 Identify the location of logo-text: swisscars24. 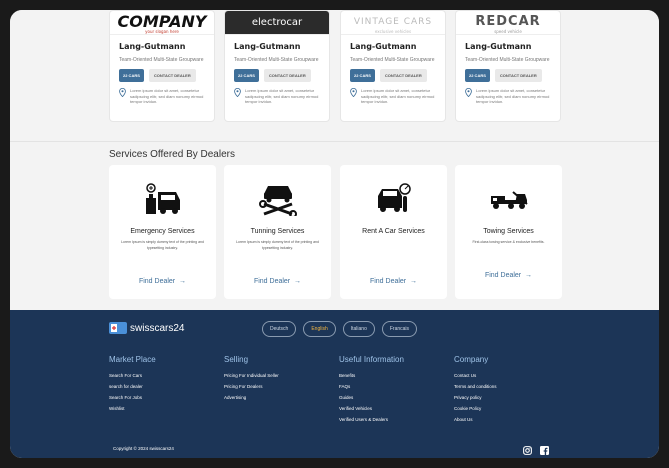
(157, 328).